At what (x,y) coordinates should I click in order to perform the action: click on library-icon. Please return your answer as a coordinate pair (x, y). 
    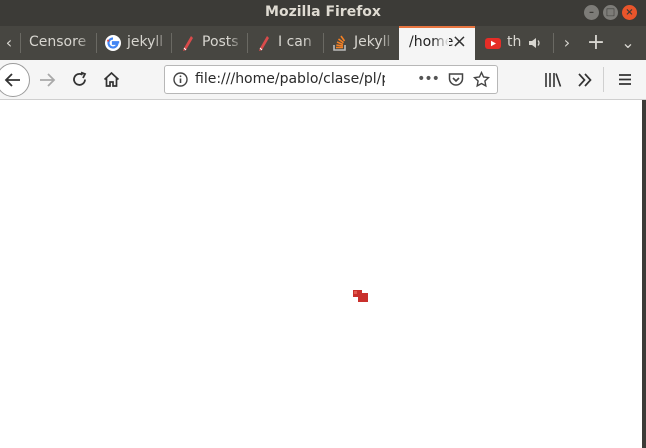
    Looking at the image, I should click on (553, 80).